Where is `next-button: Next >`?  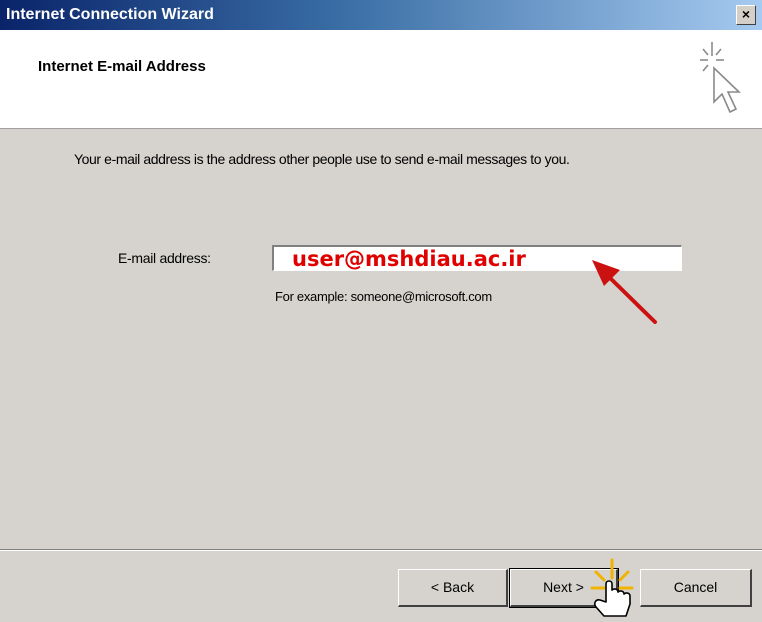 next-button: Next > is located at coordinates (564, 588).